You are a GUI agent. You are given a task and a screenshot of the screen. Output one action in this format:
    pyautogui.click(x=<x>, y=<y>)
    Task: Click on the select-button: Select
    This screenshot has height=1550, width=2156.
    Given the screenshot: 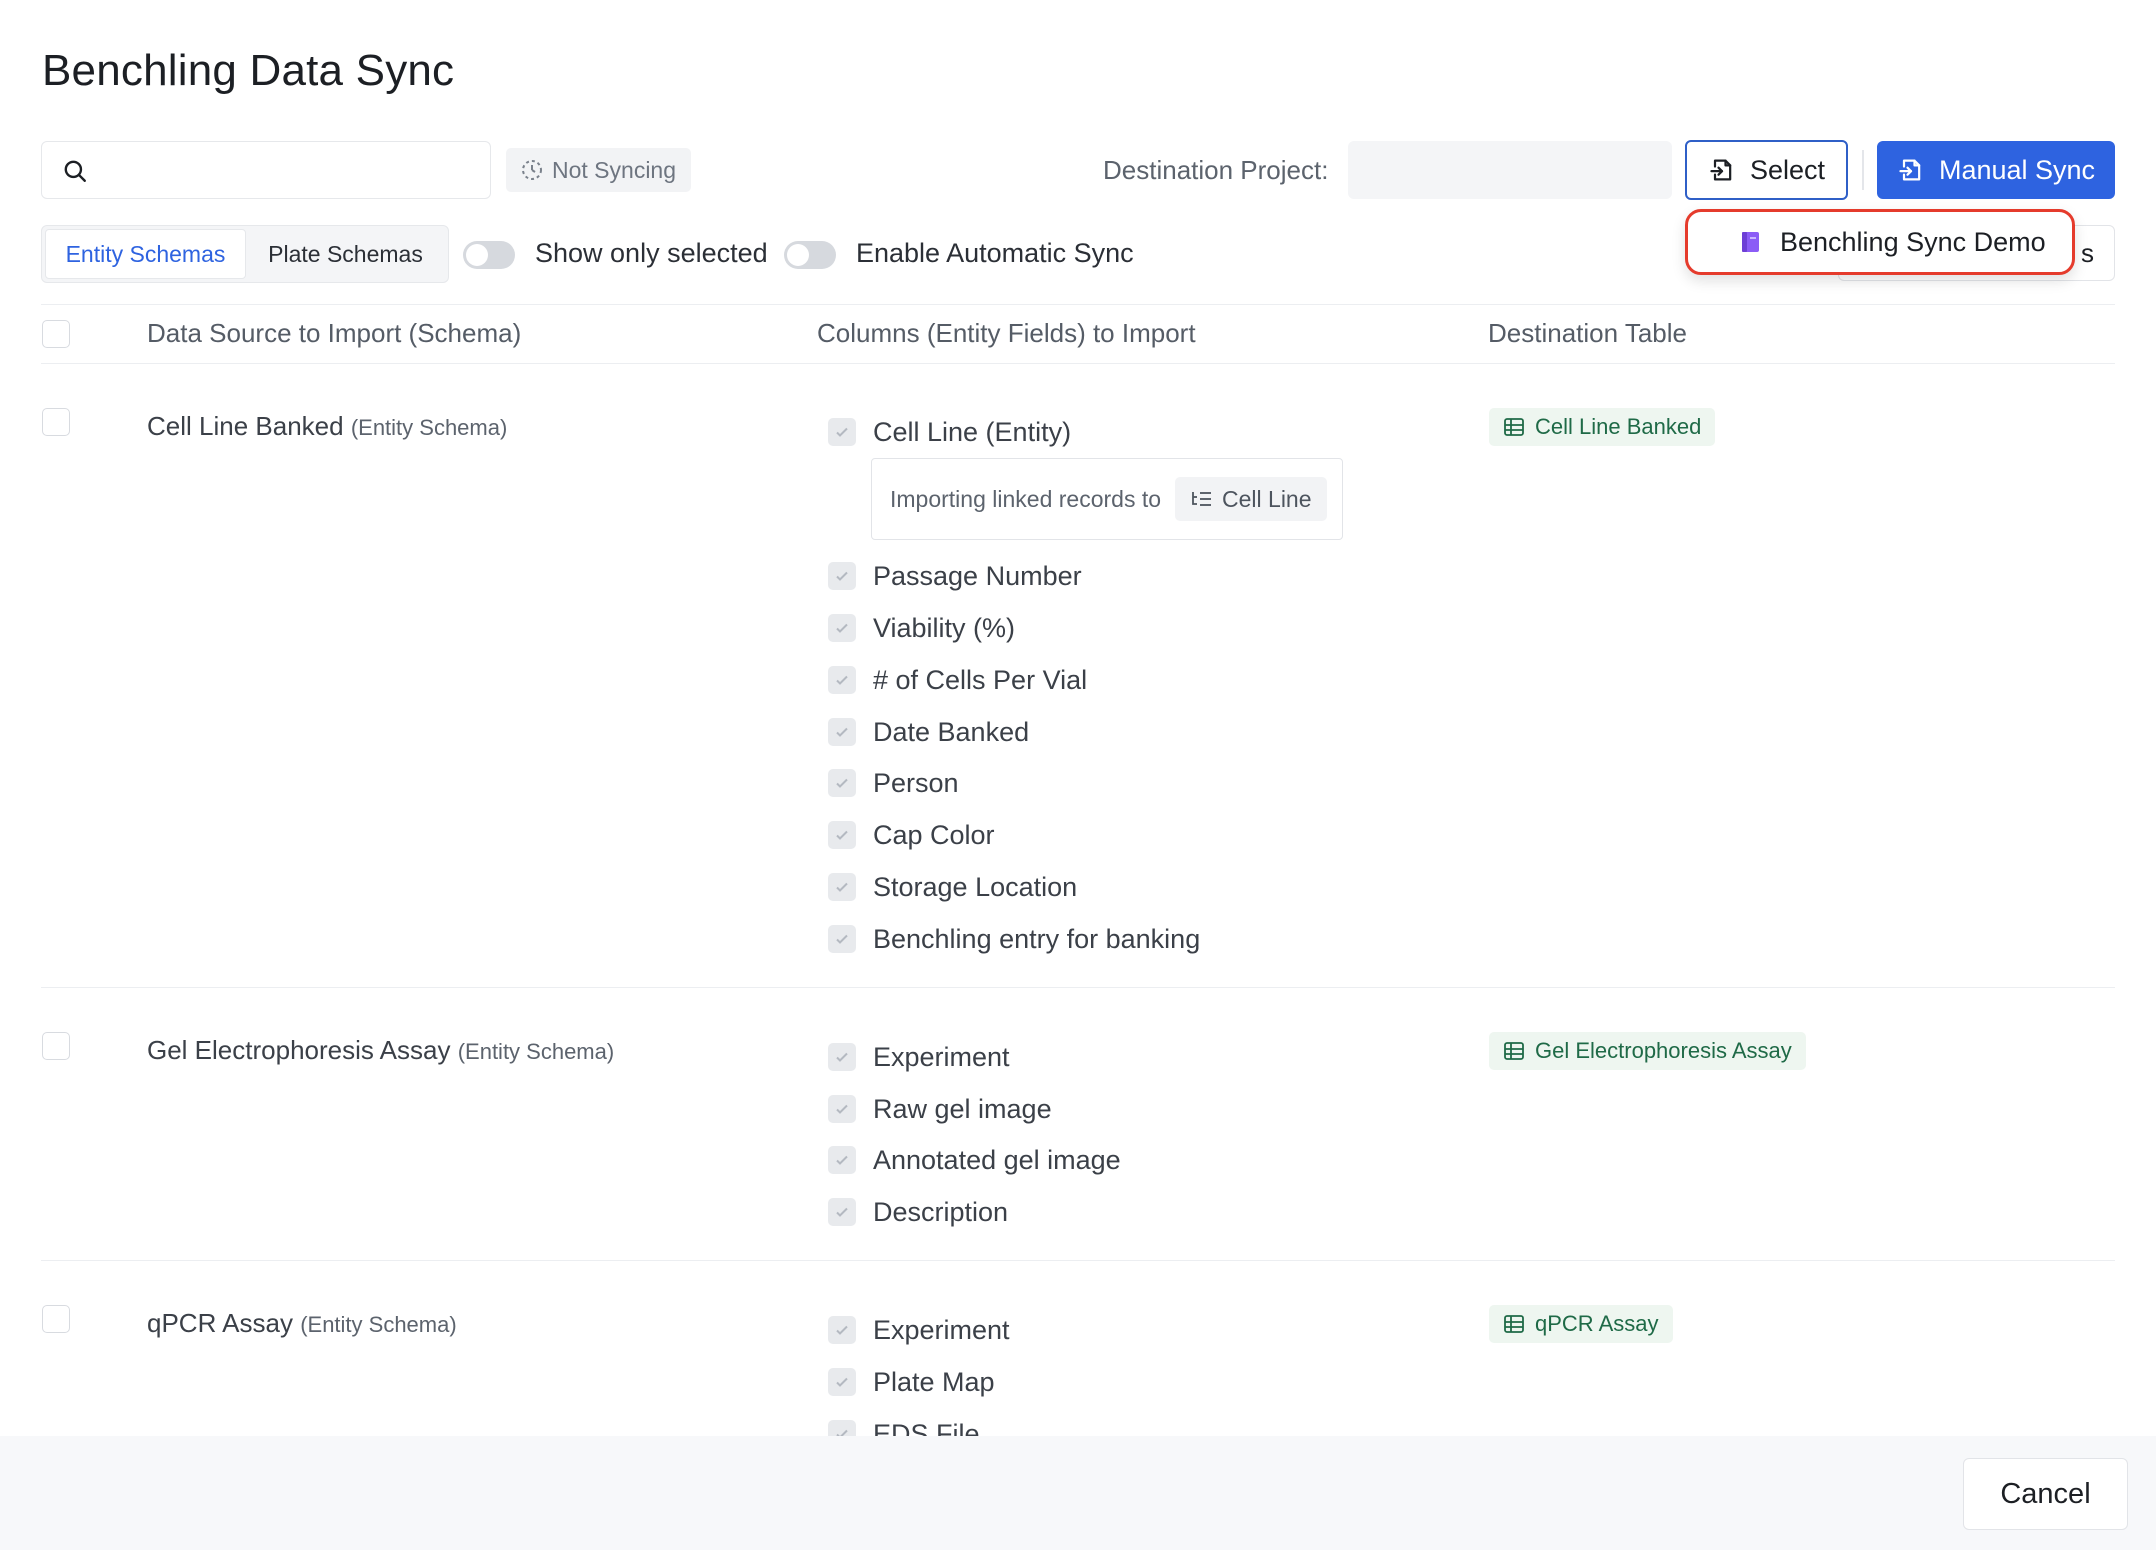 What is the action you would take?
    pyautogui.click(x=1766, y=170)
    